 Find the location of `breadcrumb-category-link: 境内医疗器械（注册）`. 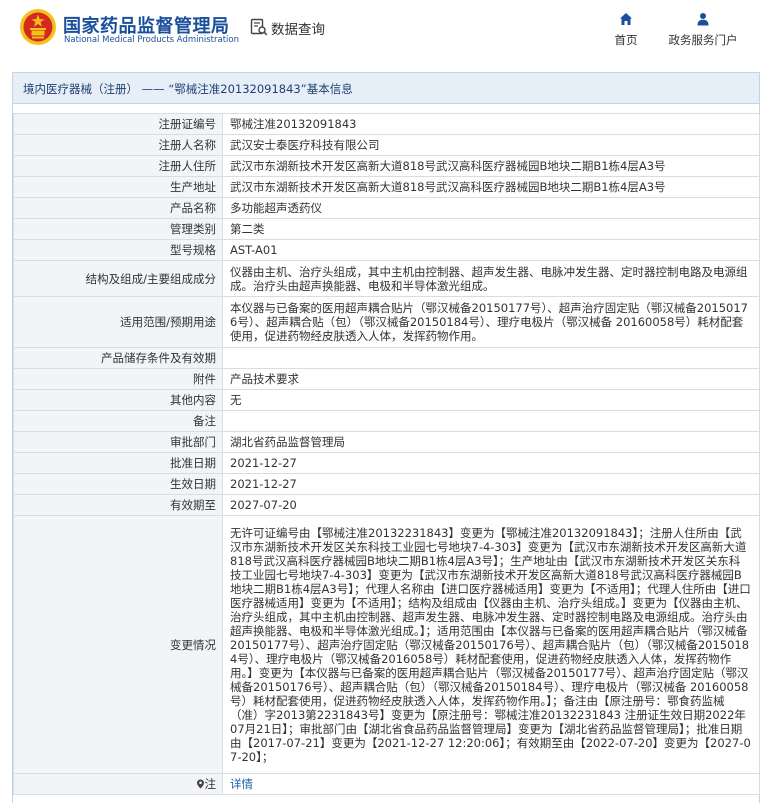

breadcrumb-category-link: 境内医疗器械（注册） is located at coordinates (80, 89).